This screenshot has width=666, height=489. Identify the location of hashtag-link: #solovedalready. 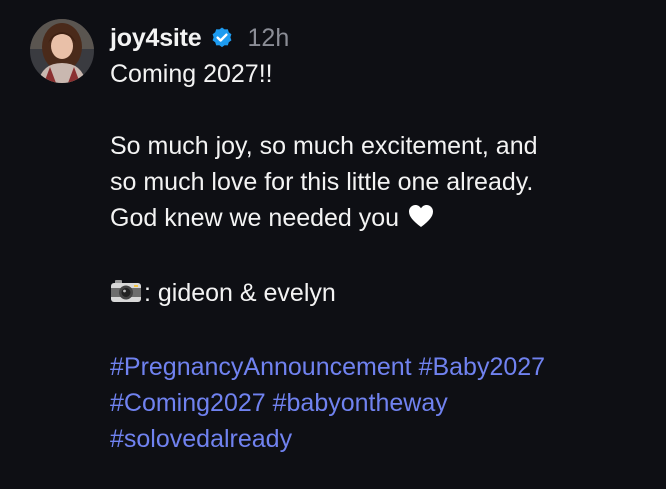
(201, 439).